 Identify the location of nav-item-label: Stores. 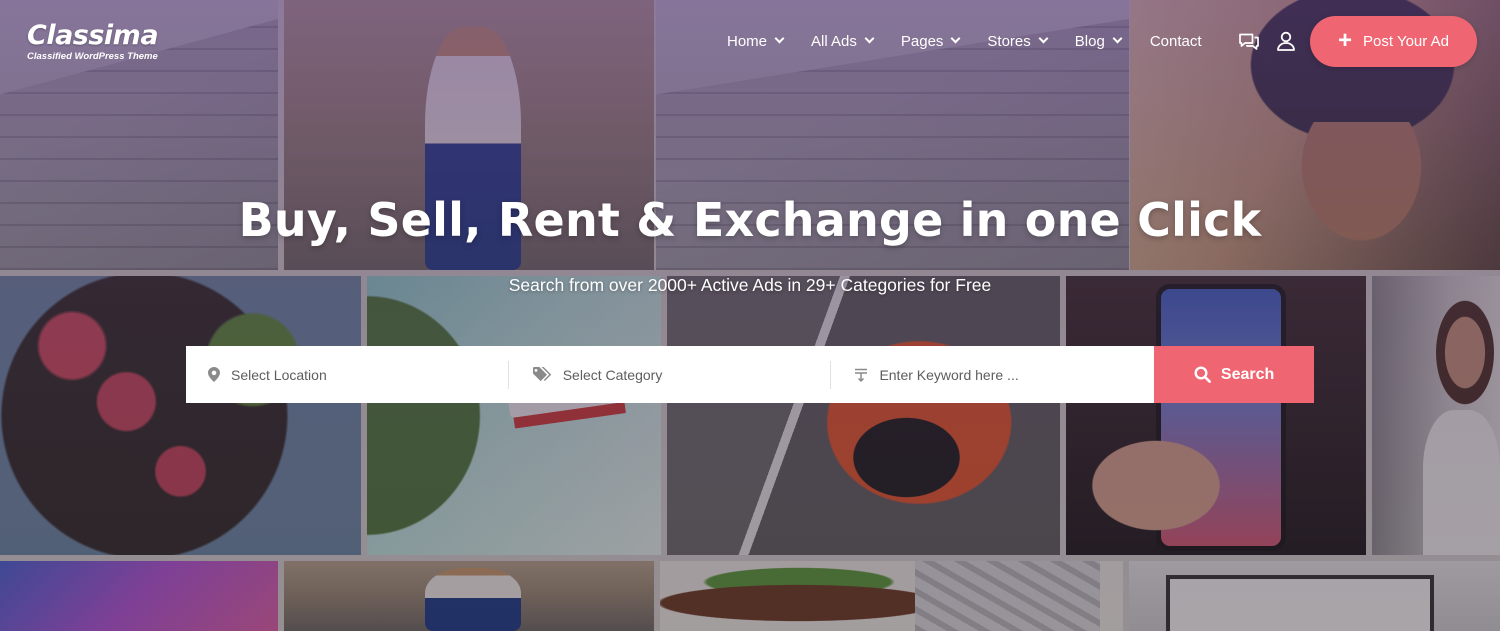
(1009, 41).